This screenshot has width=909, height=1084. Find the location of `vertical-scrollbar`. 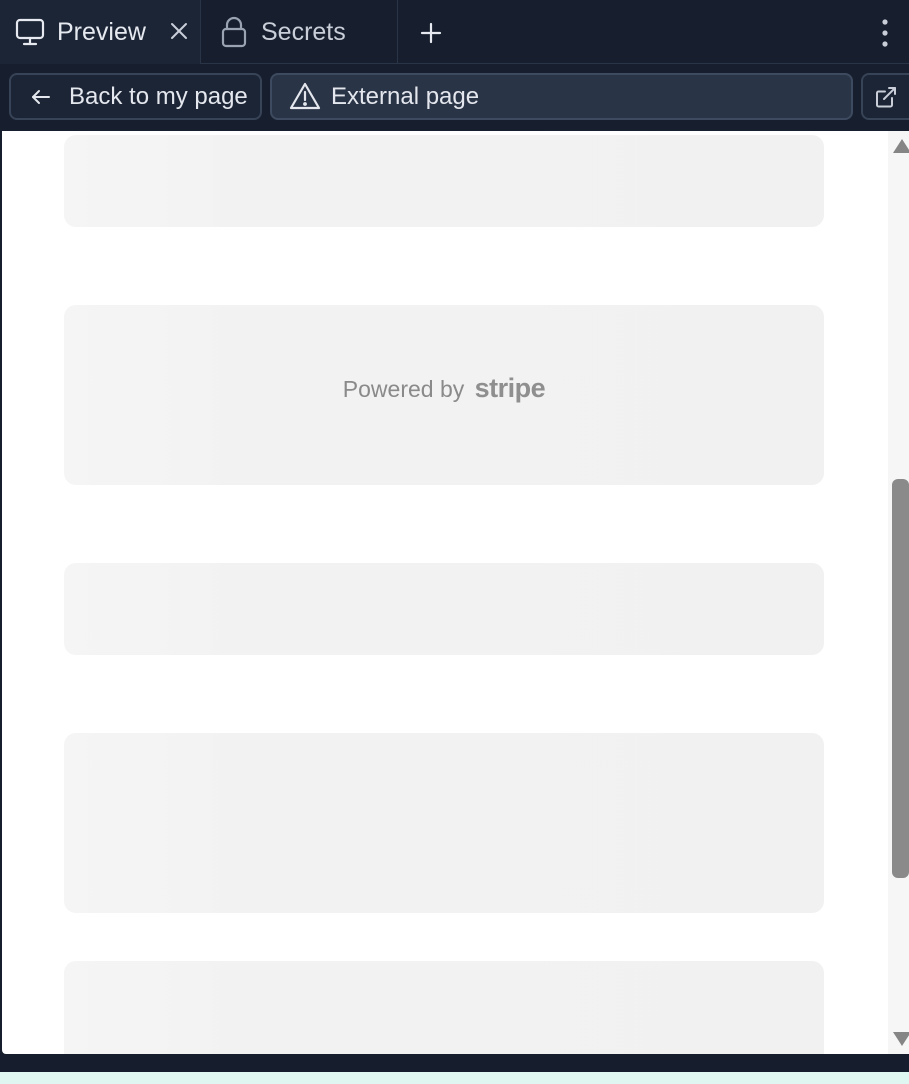

vertical-scrollbar is located at coordinates (898, 592).